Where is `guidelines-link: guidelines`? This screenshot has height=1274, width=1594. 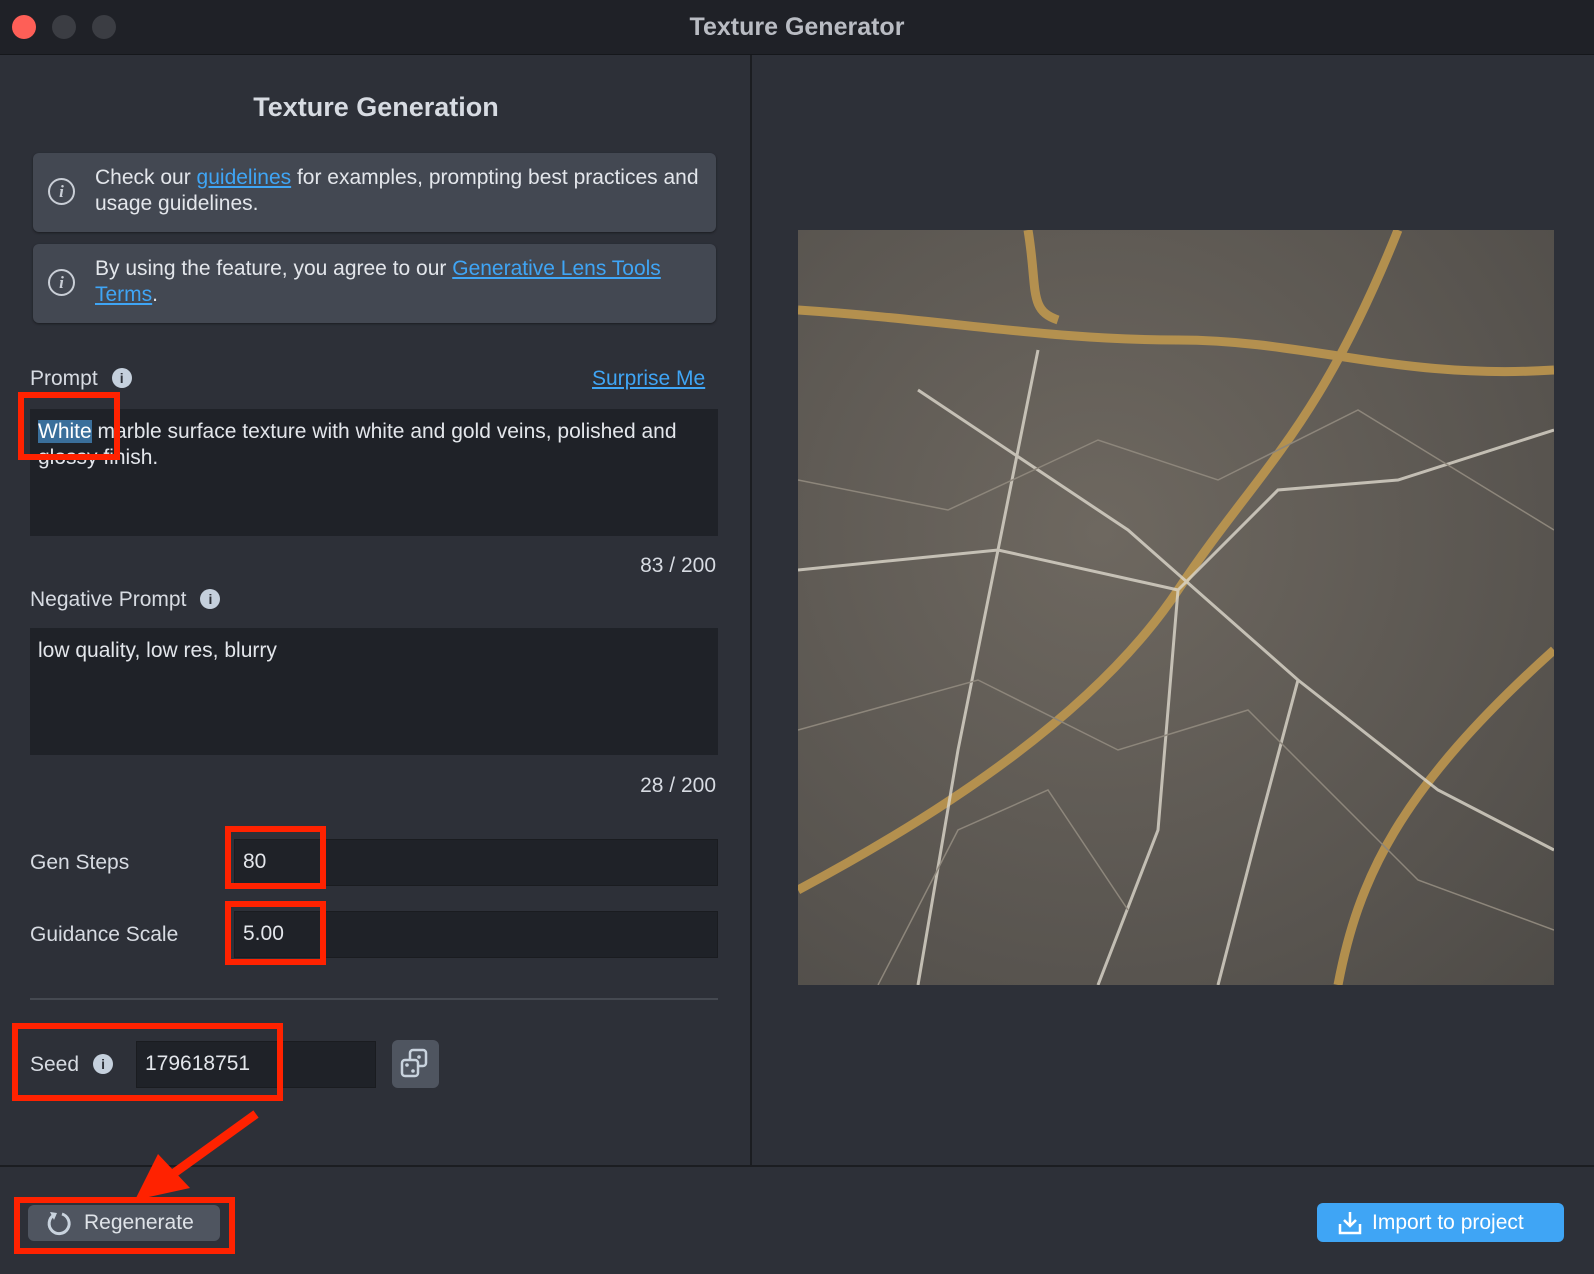 guidelines-link: guidelines is located at coordinates (244, 177).